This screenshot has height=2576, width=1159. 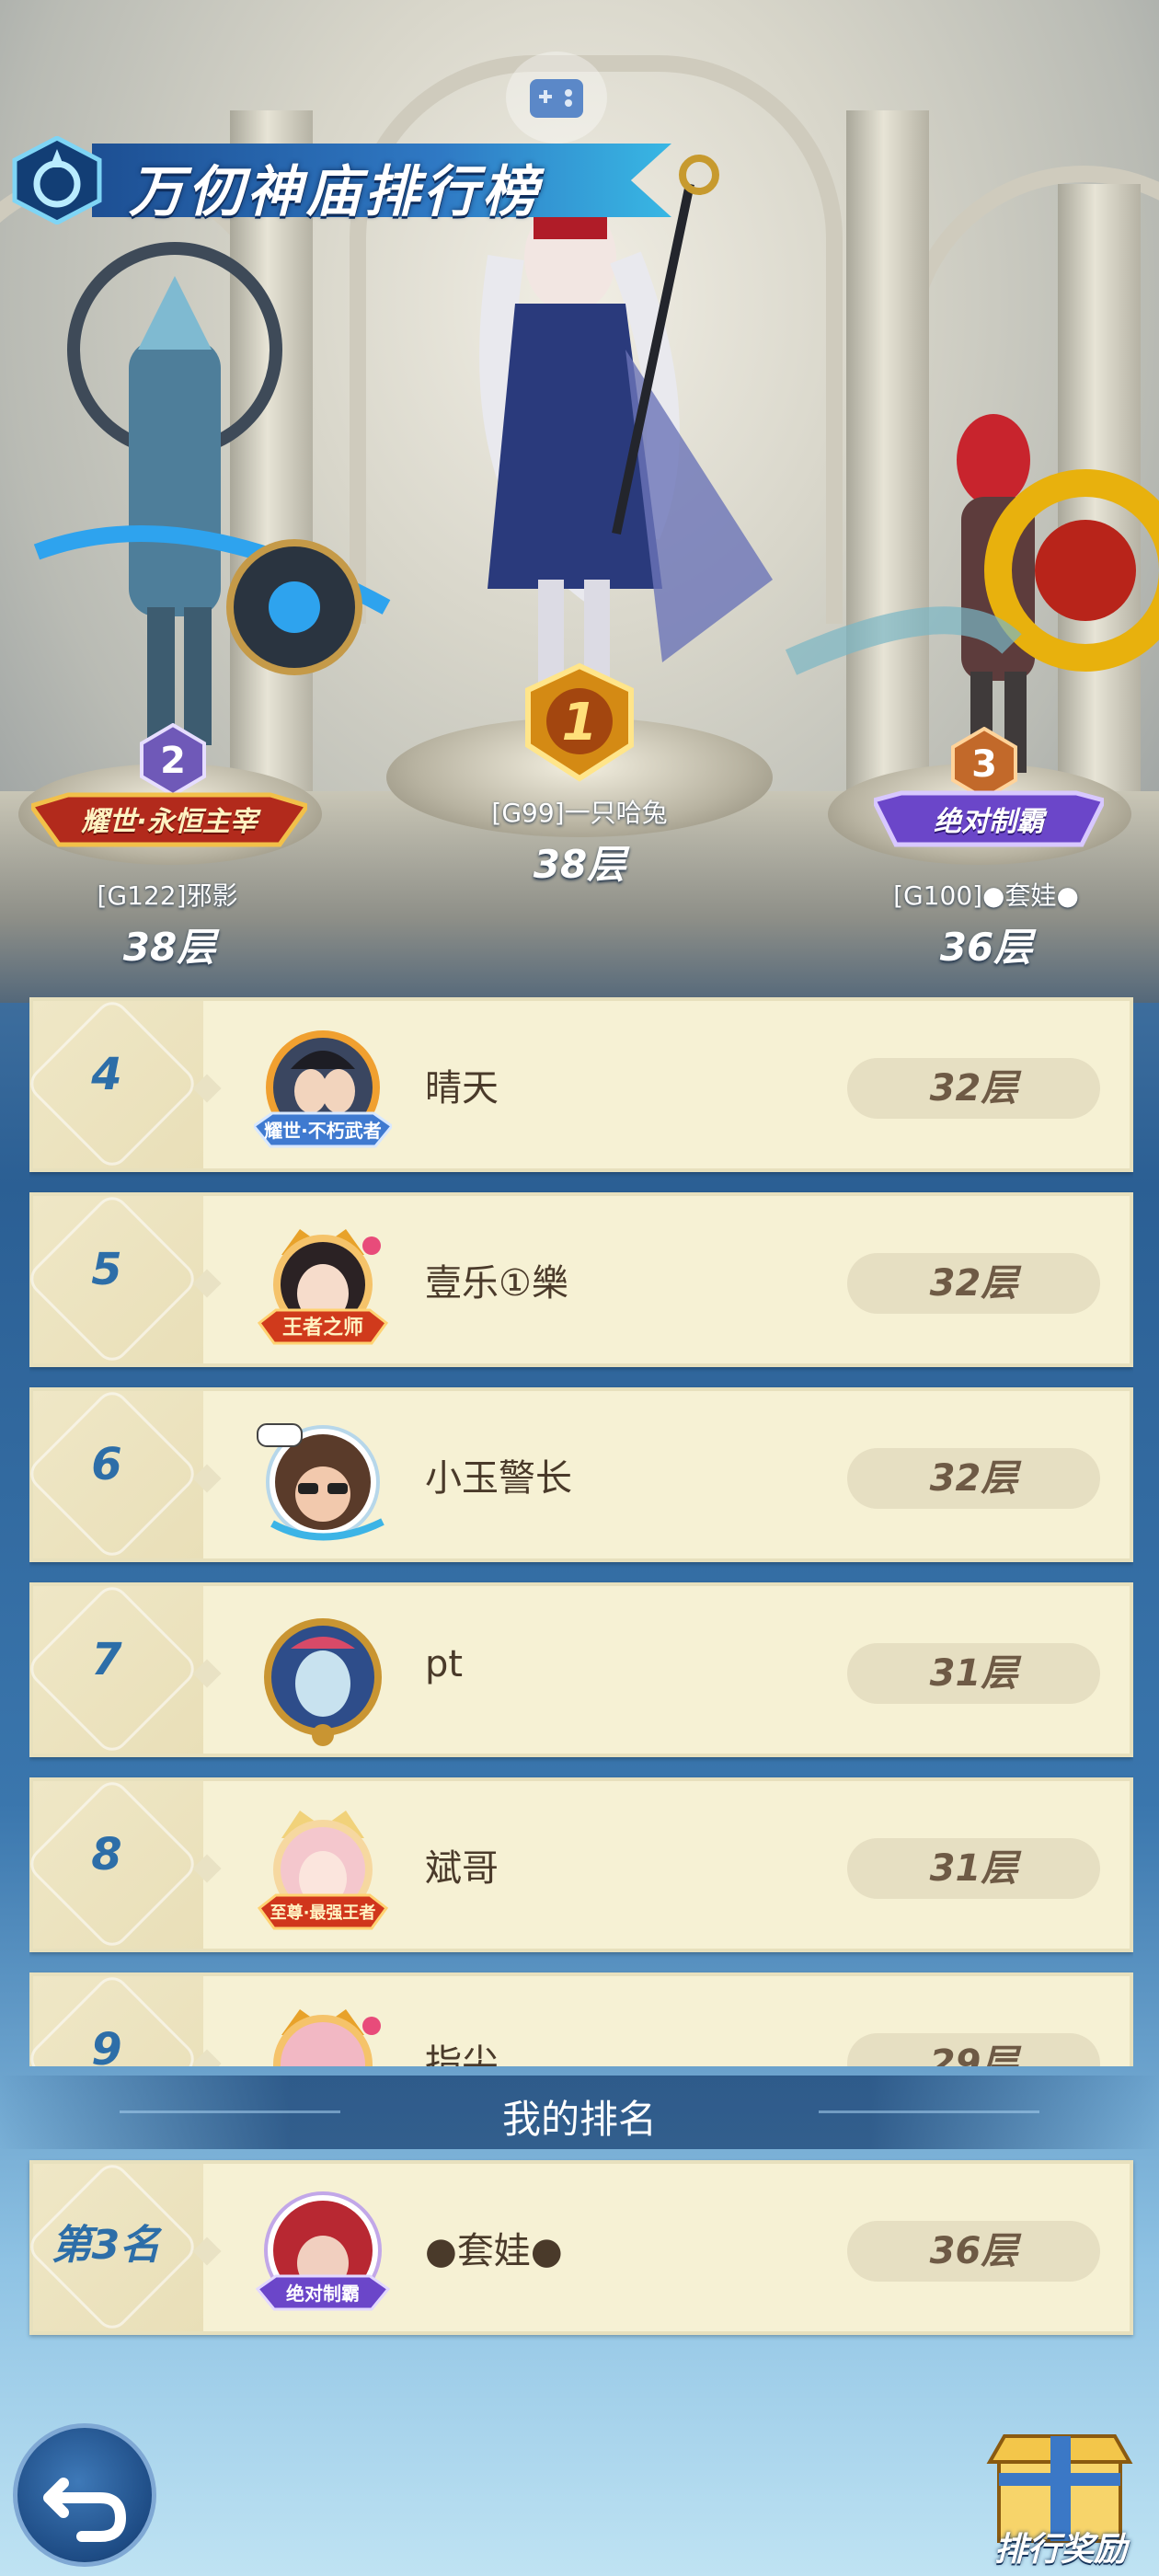 I want to click on player-avatar: 王者之师, so click(x=323, y=1287).